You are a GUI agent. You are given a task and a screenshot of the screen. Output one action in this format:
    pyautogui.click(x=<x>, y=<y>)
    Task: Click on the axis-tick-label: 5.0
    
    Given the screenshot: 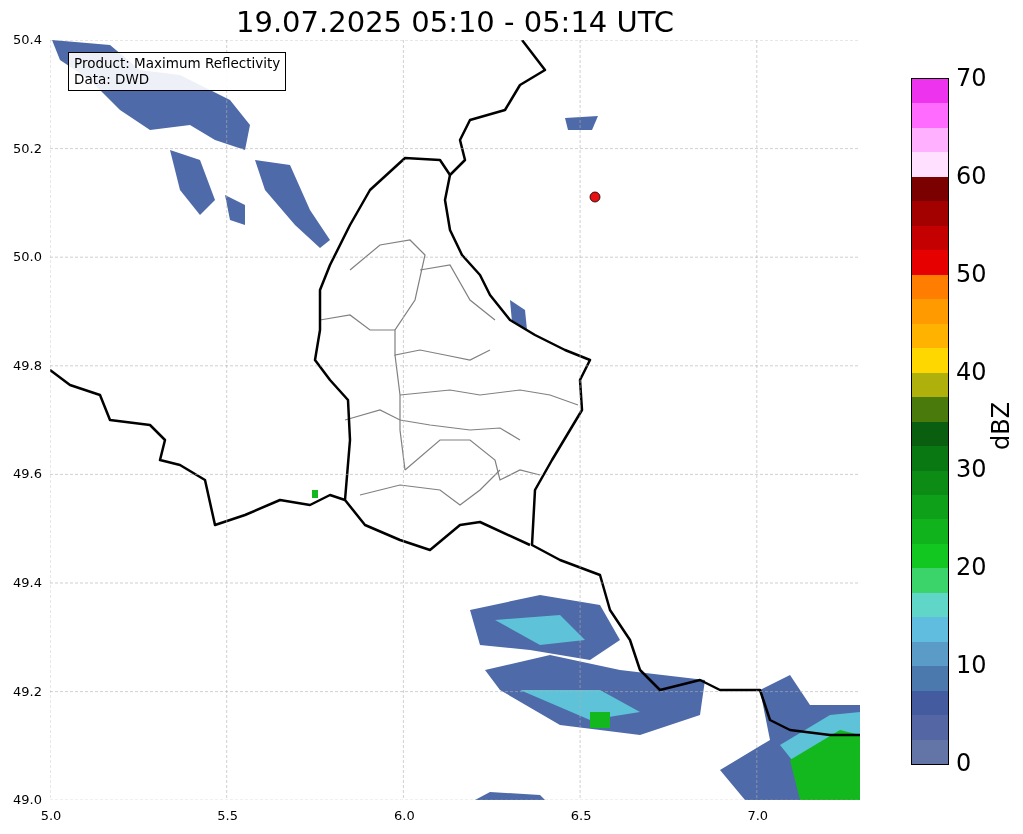 What is the action you would take?
    pyautogui.click(x=51, y=815)
    